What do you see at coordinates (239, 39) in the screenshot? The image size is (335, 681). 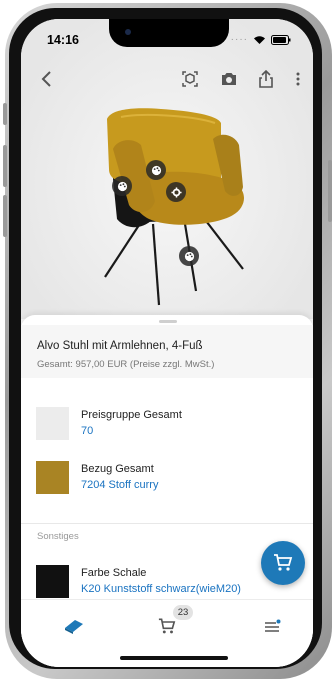 I see `signal-icon: ····` at bounding box center [239, 39].